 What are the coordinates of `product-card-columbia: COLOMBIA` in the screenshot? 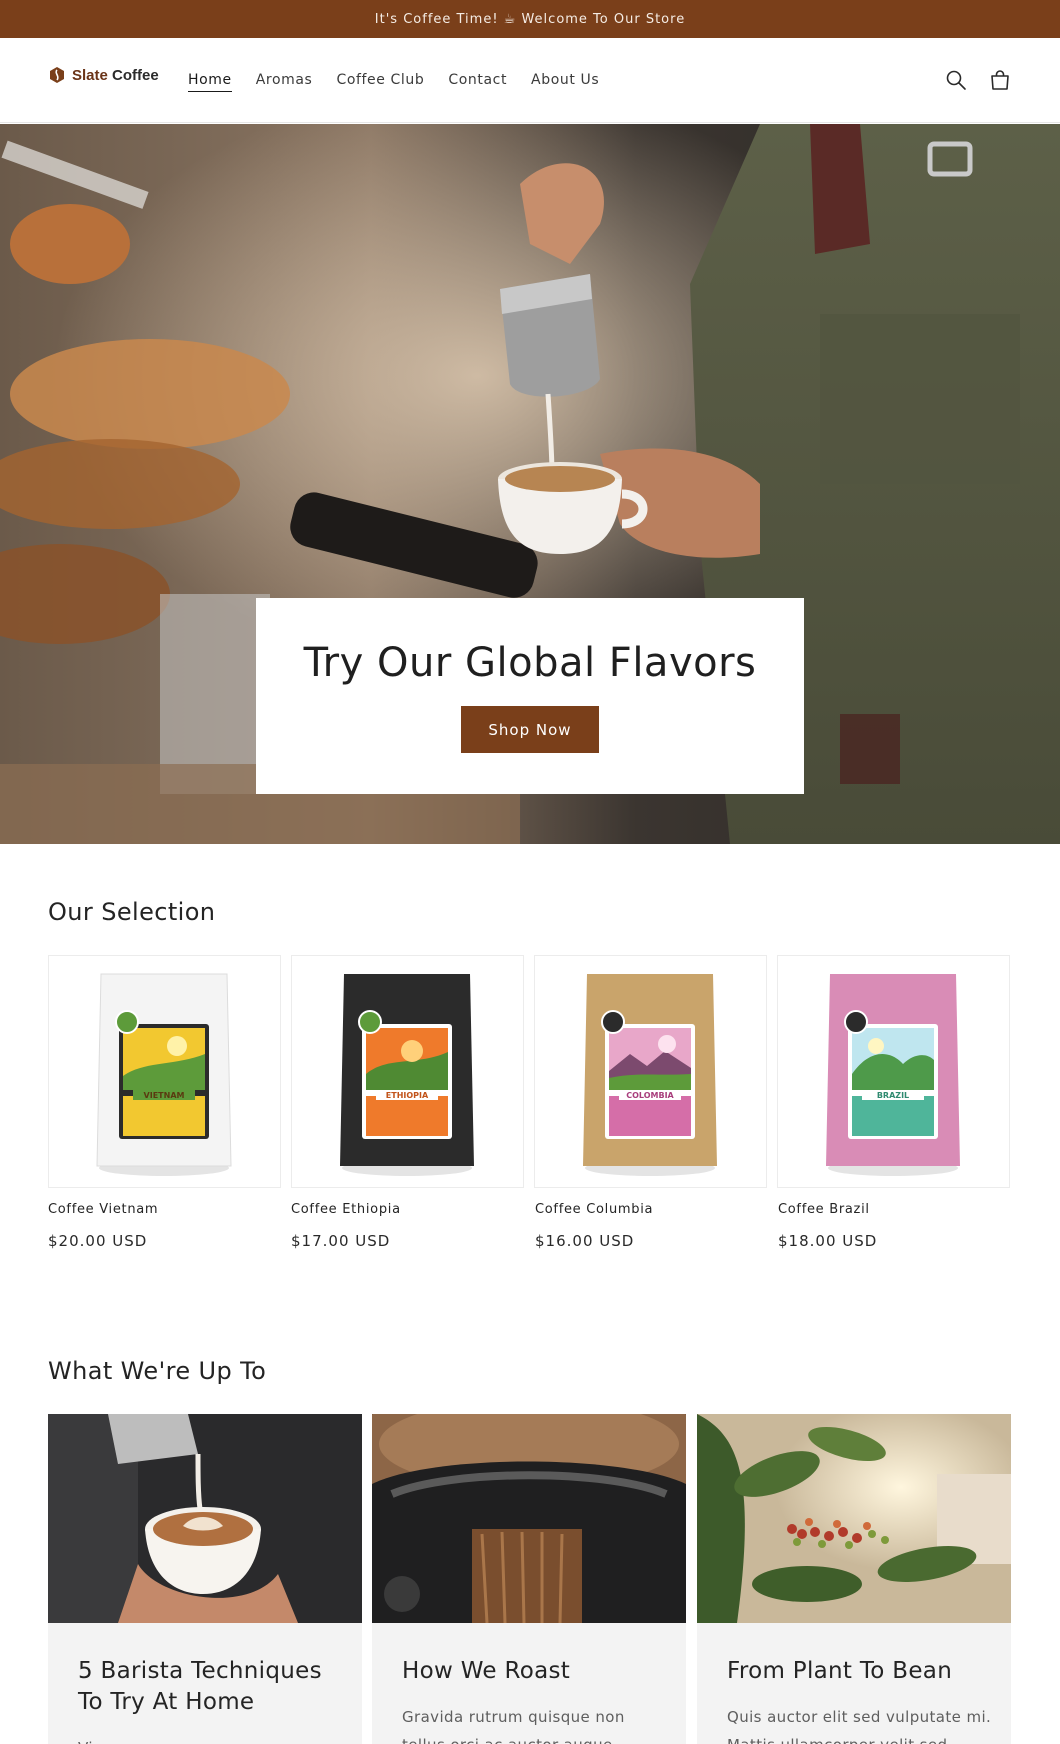 It's located at (650, 1071).